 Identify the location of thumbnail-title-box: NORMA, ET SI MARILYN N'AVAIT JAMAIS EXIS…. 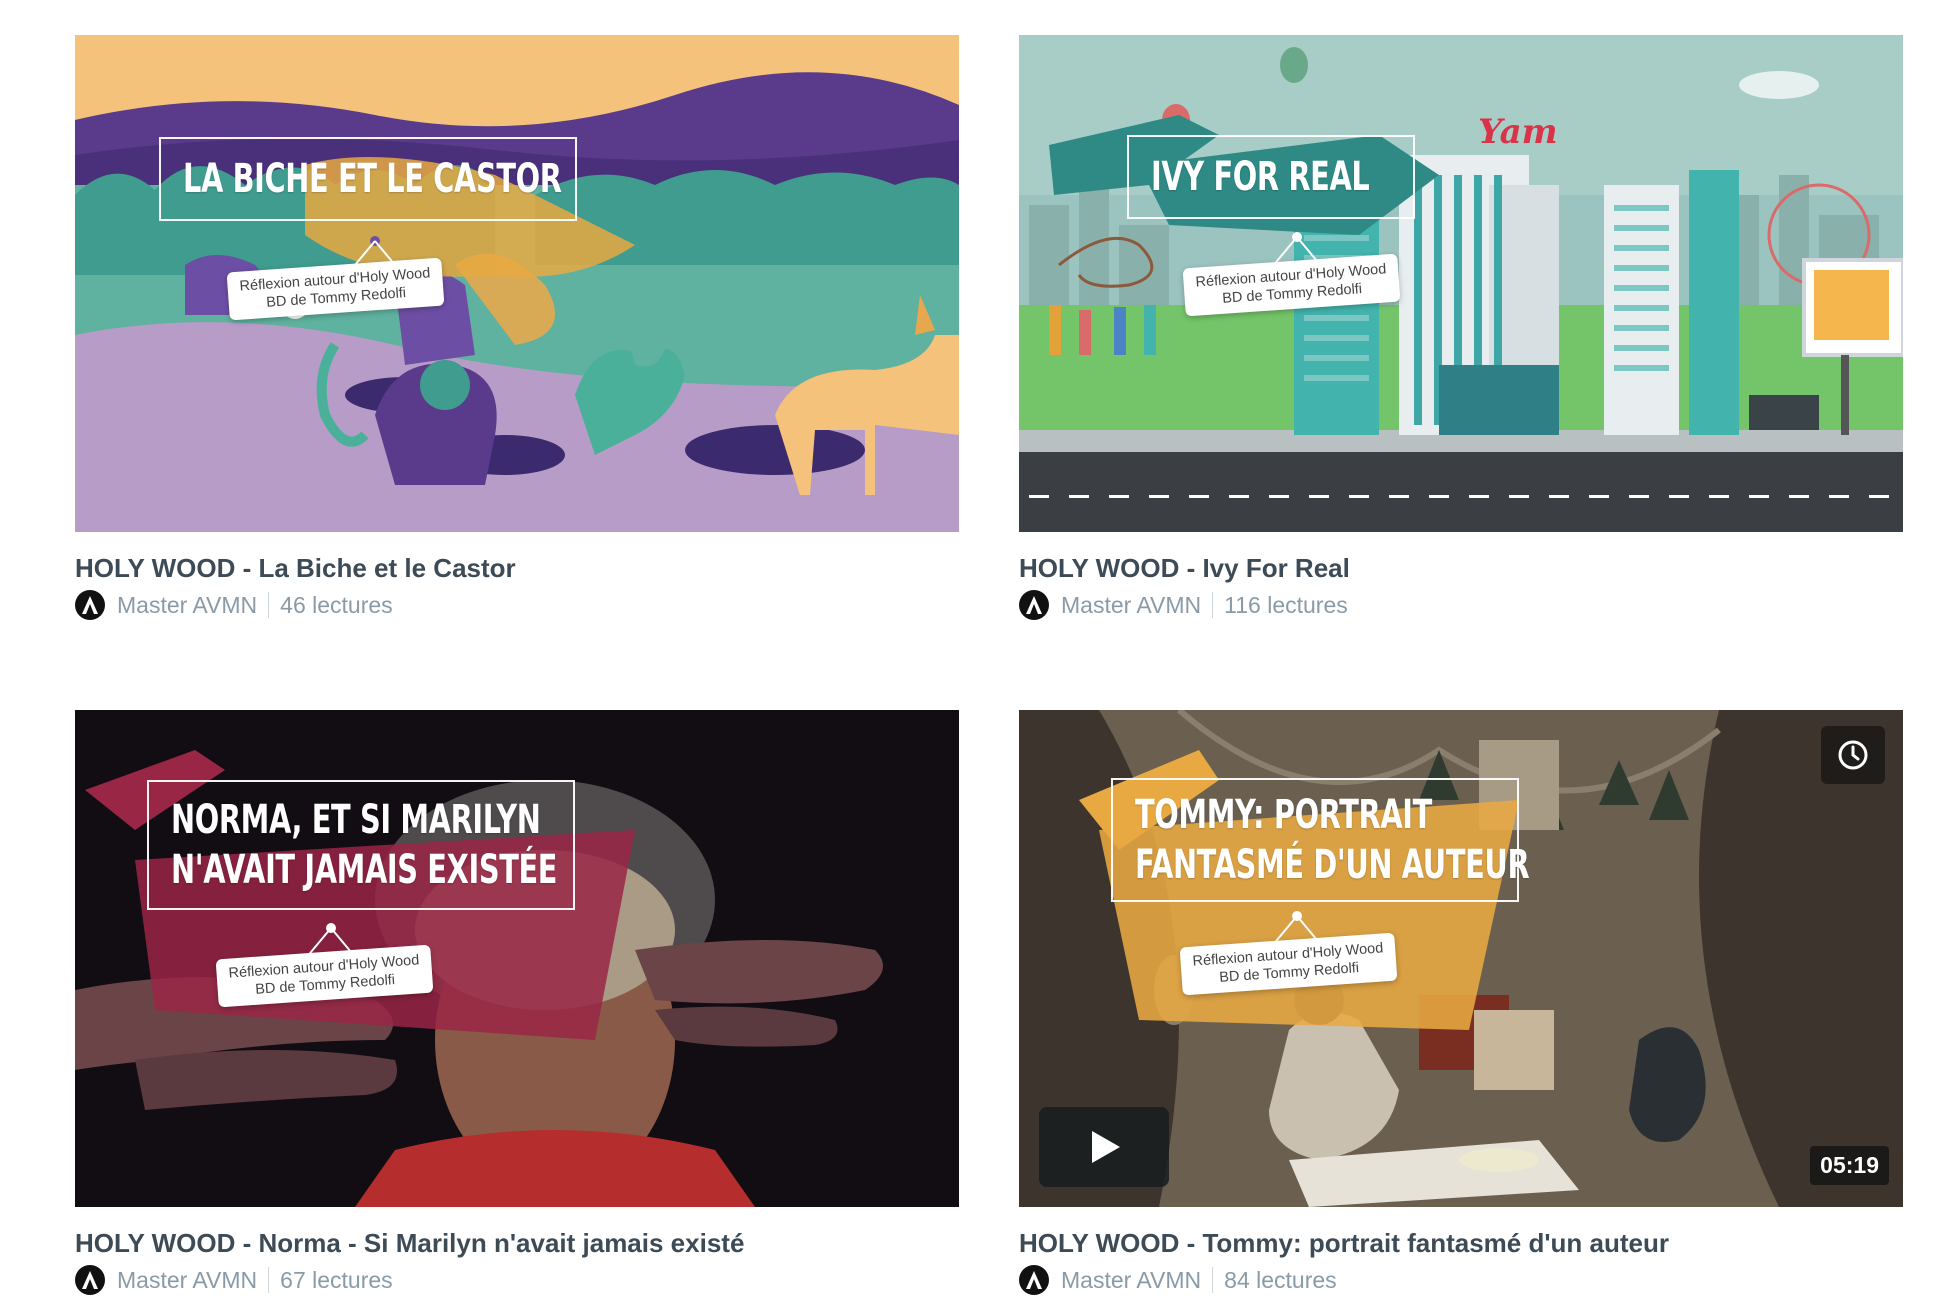
(361, 845).